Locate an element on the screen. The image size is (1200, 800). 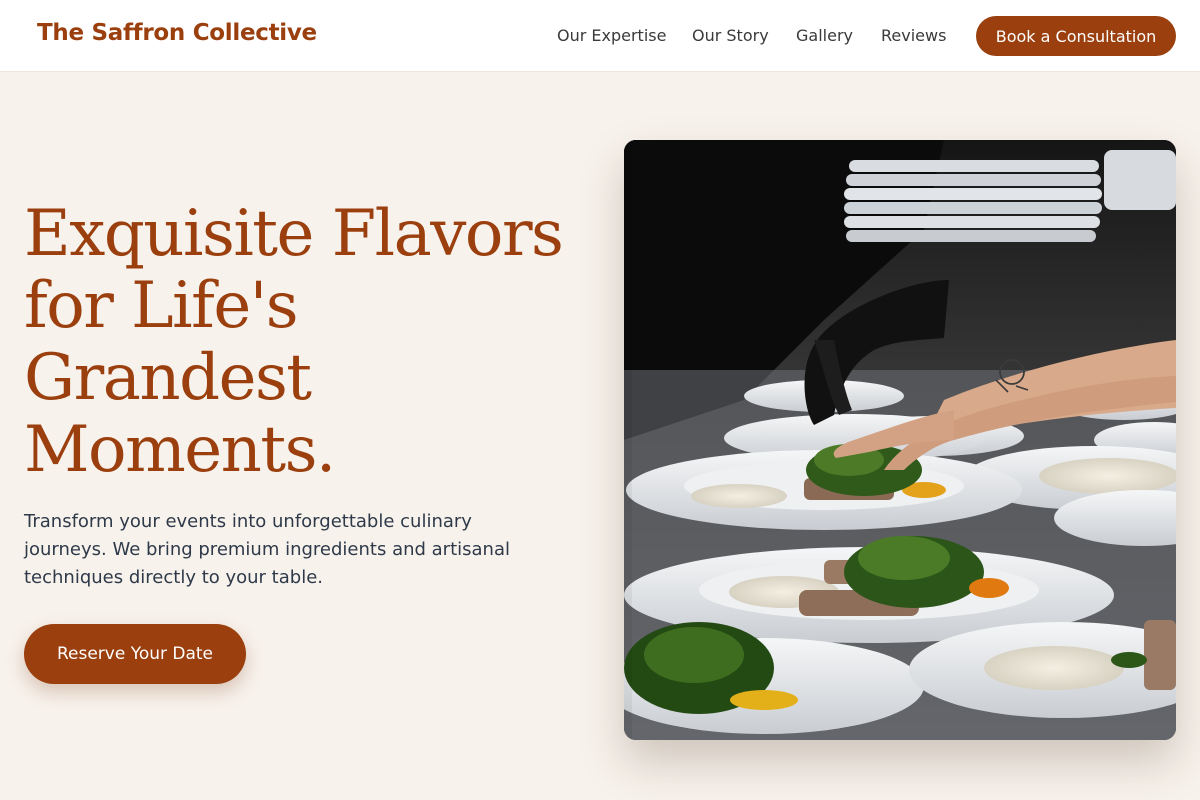
nav-link-our-expertise: Our Expertise is located at coordinates (611, 35).